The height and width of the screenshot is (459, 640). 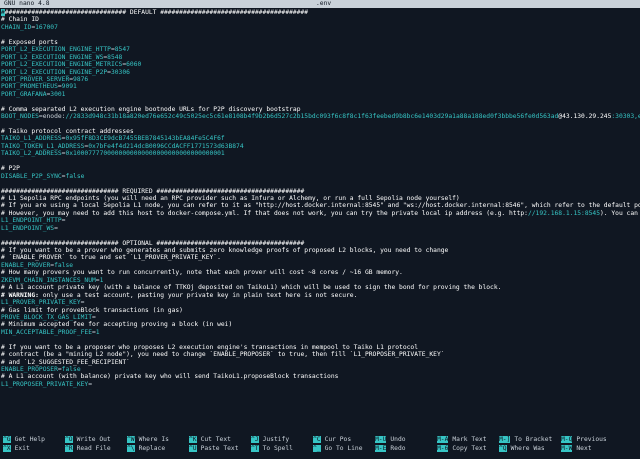 I want to click on shortcut-undo: M-U Undo, so click(x=390, y=440).